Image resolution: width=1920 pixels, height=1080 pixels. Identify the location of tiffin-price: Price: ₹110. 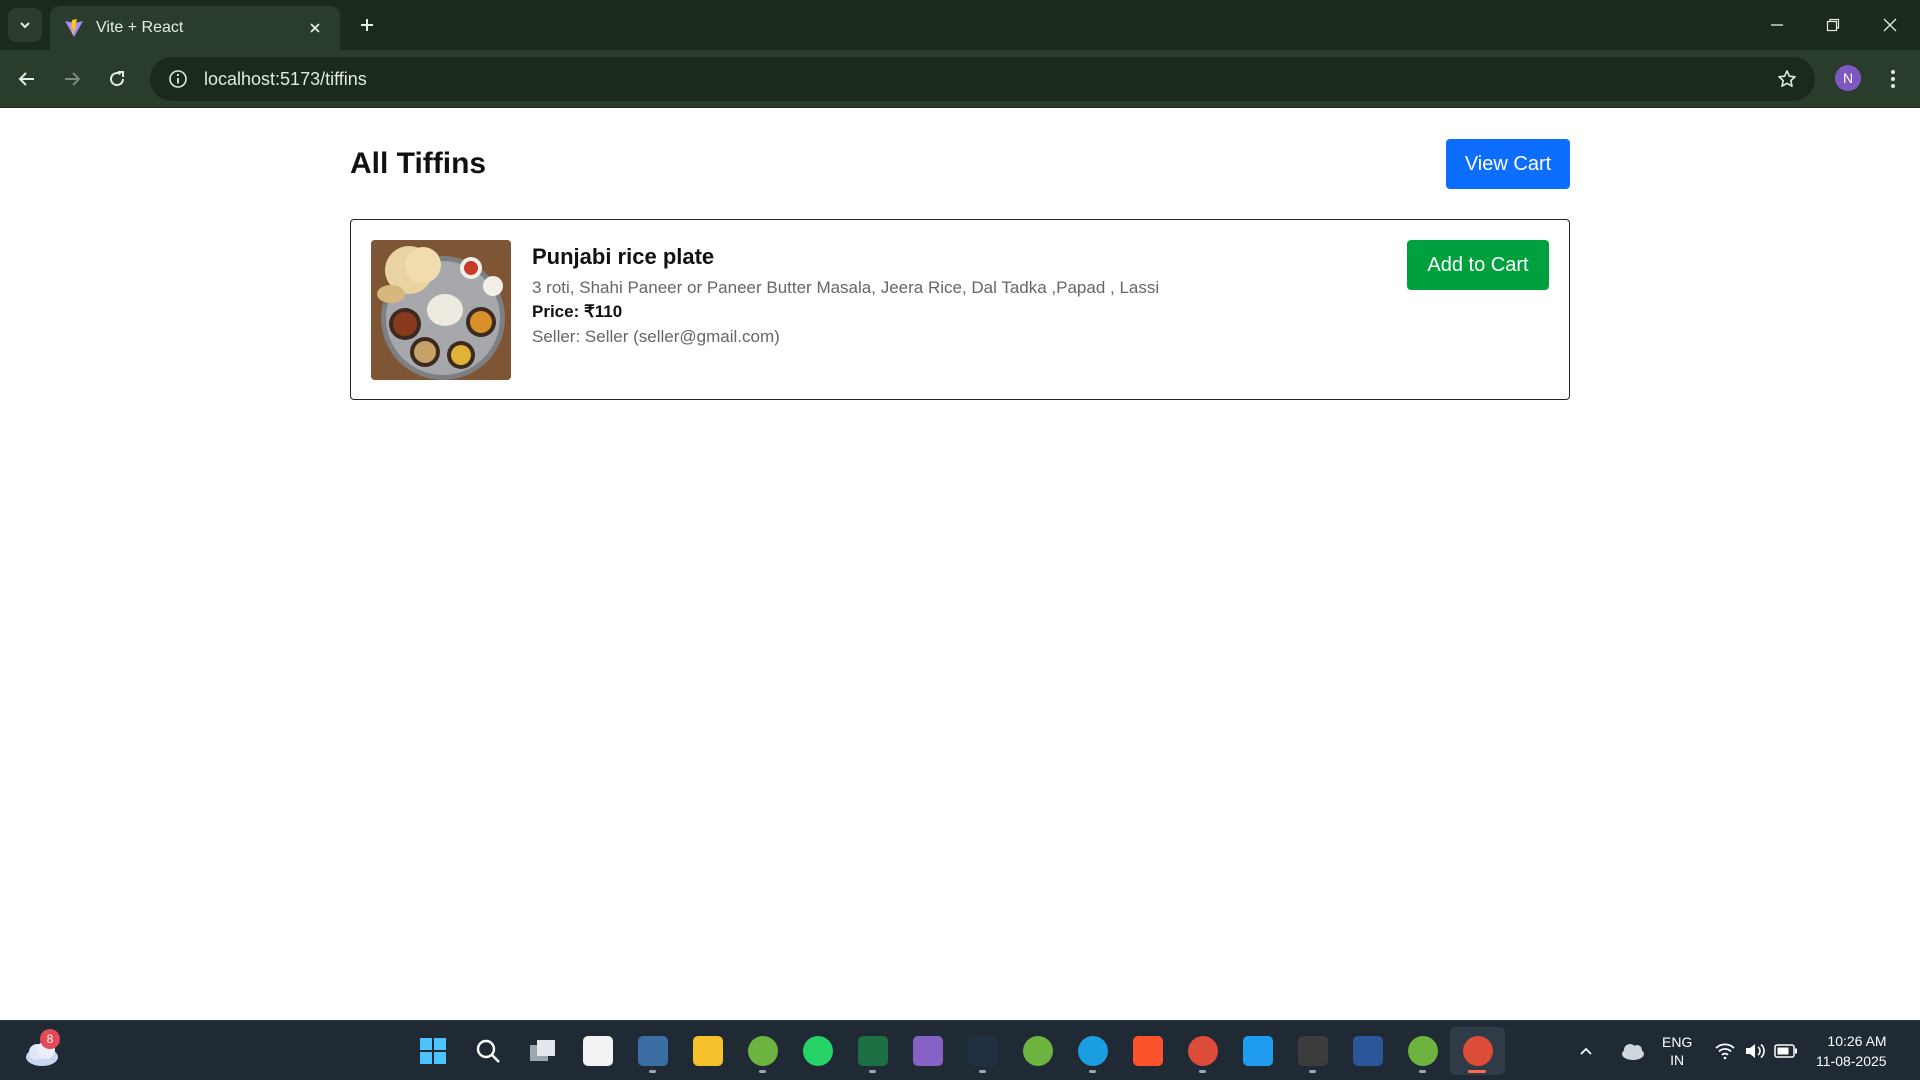
(845, 312).